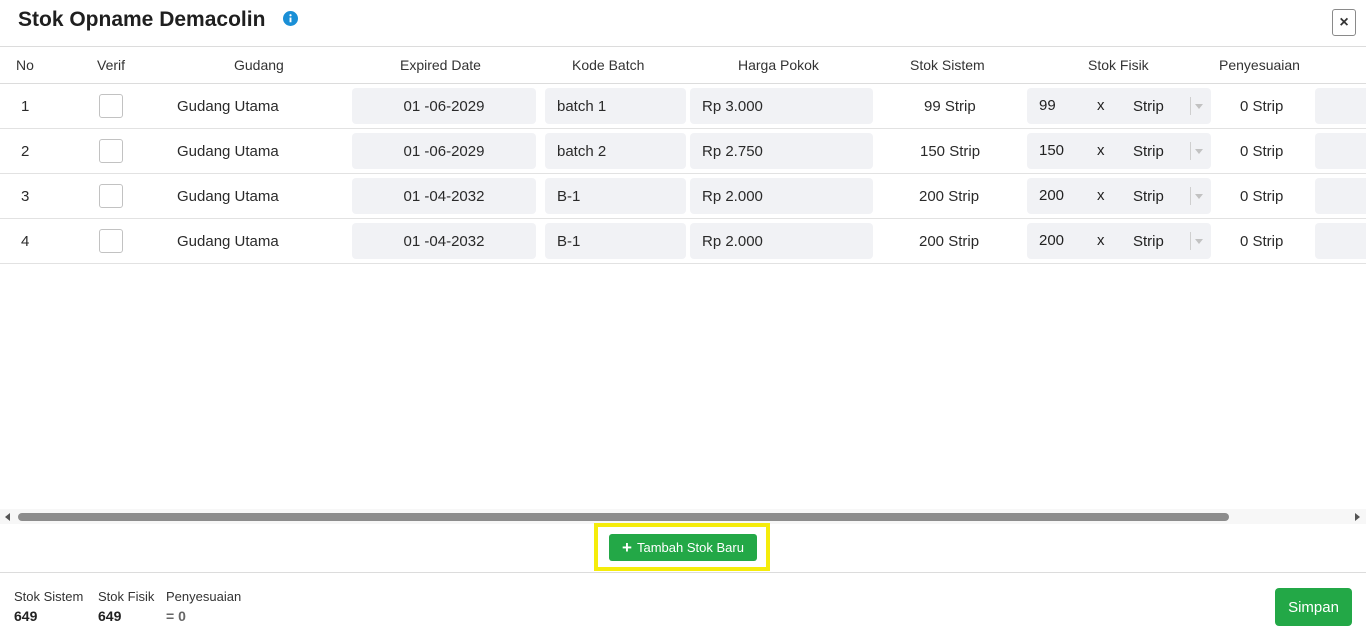 Image resolution: width=1366 pixels, height=640 pixels. I want to click on scroll-right-arrow-icon, so click(1357, 517).